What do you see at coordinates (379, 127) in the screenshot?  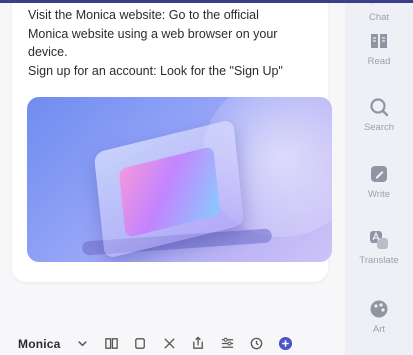 I see `sidebar-item-label: Search` at bounding box center [379, 127].